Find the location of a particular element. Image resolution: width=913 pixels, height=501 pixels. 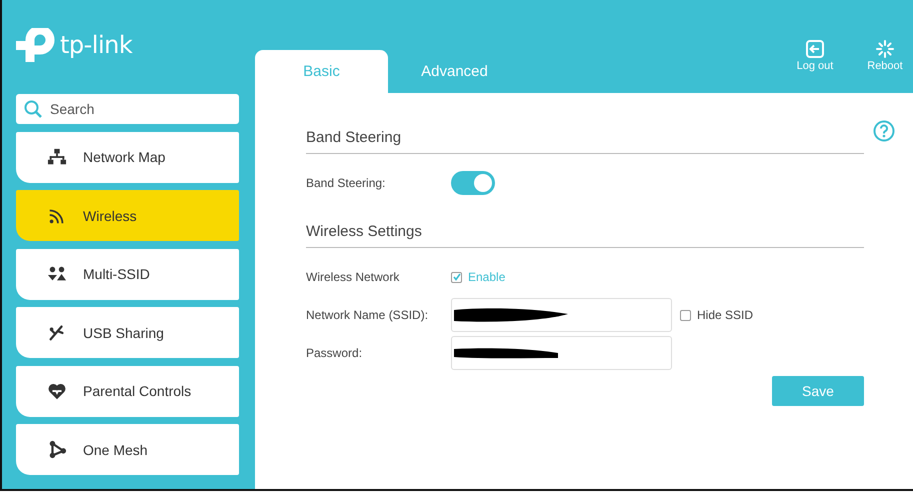

toggle-switch is located at coordinates (473, 183).